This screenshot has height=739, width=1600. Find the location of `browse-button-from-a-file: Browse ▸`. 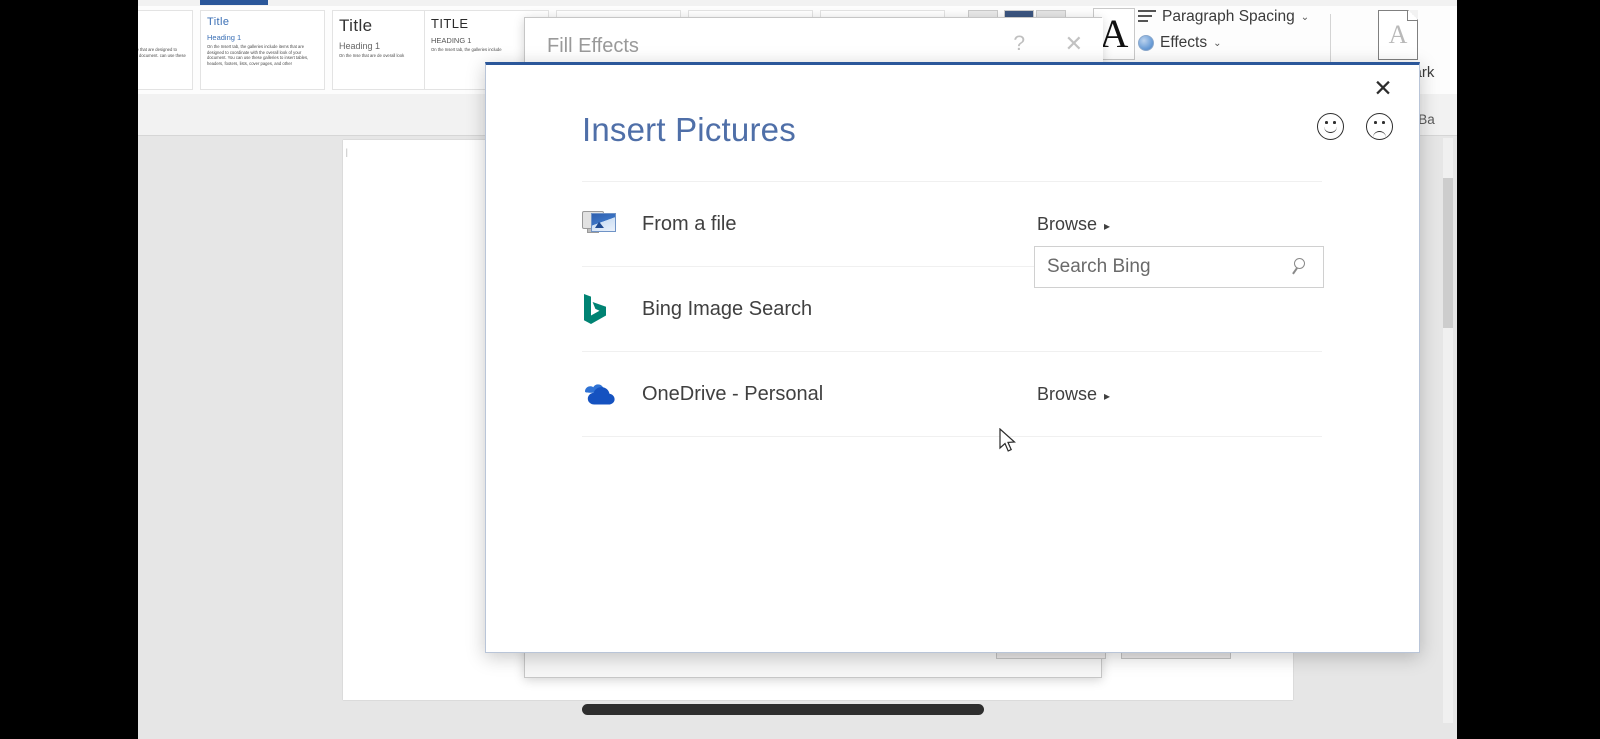

browse-button-from-a-file: Browse ▸ is located at coordinates (1073, 224).